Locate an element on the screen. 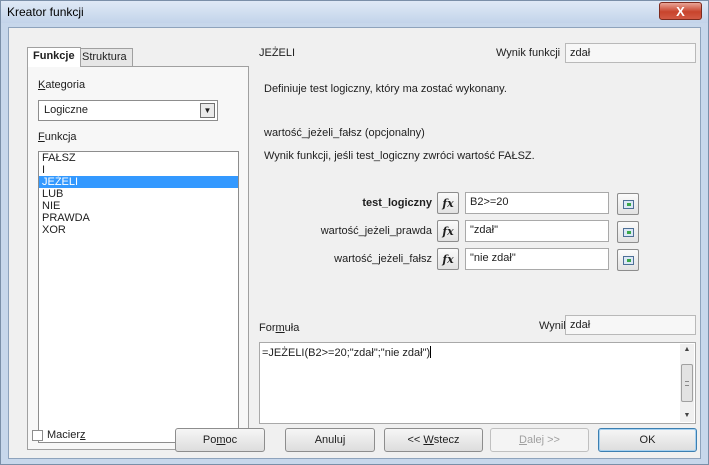 This screenshot has height=465, width=709. category-value: Logiczne is located at coordinates (66, 110).